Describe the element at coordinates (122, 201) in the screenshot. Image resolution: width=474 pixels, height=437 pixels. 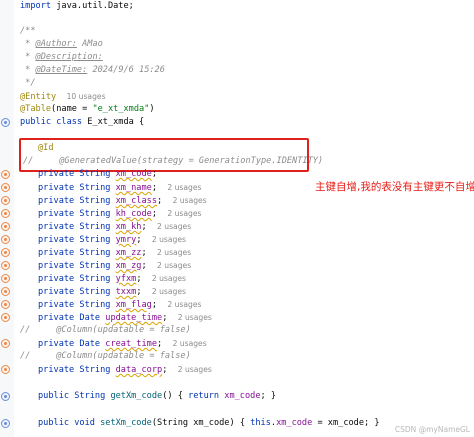
I see `field-line: private String xm_class; 2 usages` at that location.